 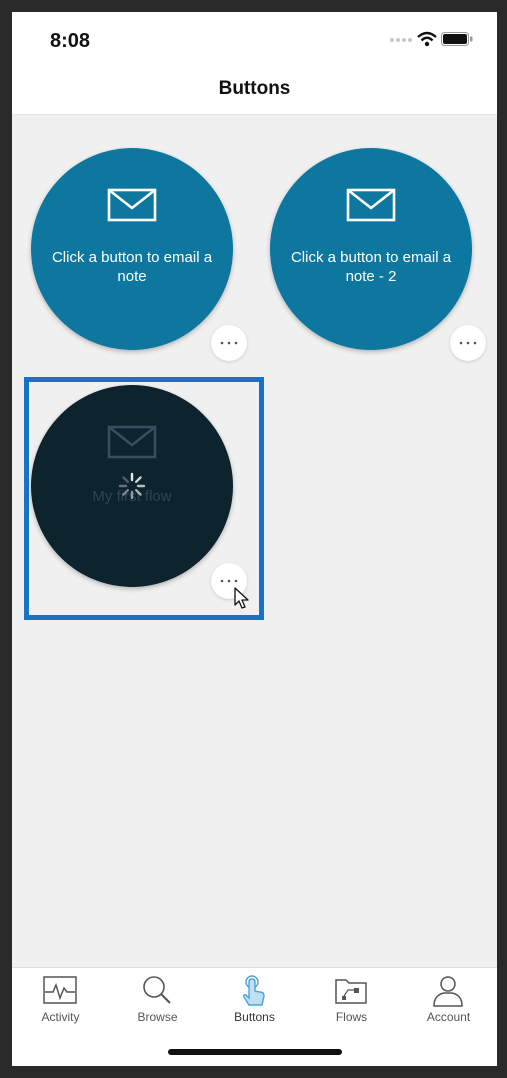 What do you see at coordinates (132, 267) in the screenshot?
I see `flow-button-label: Click a button to email a note` at bounding box center [132, 267].